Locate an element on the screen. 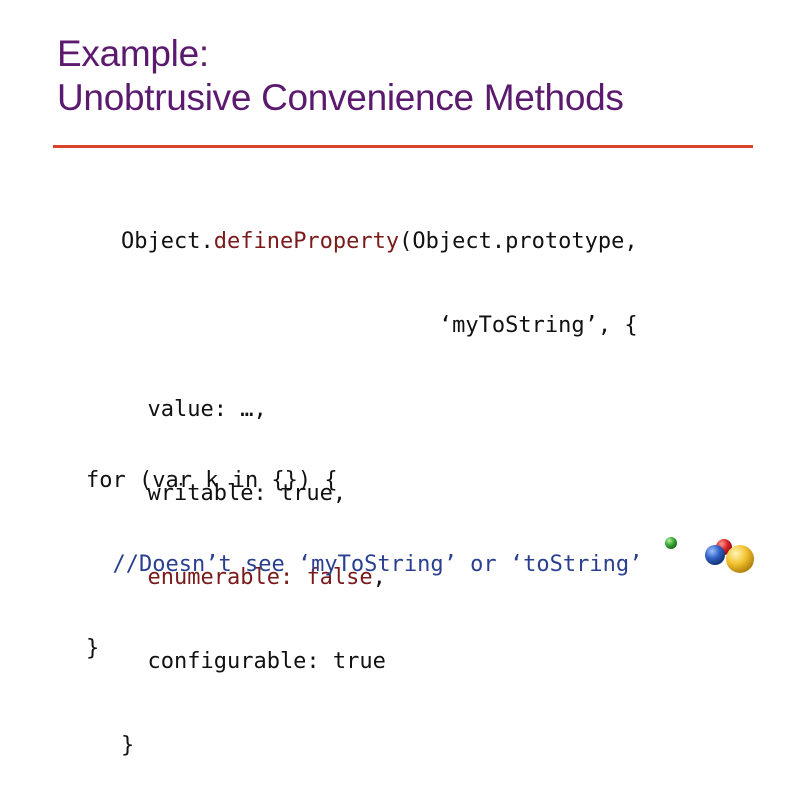 The image size is (800, 788). slide-title: Example: Unobtrusive Convenience Methods is located at coordinates (340, 76).